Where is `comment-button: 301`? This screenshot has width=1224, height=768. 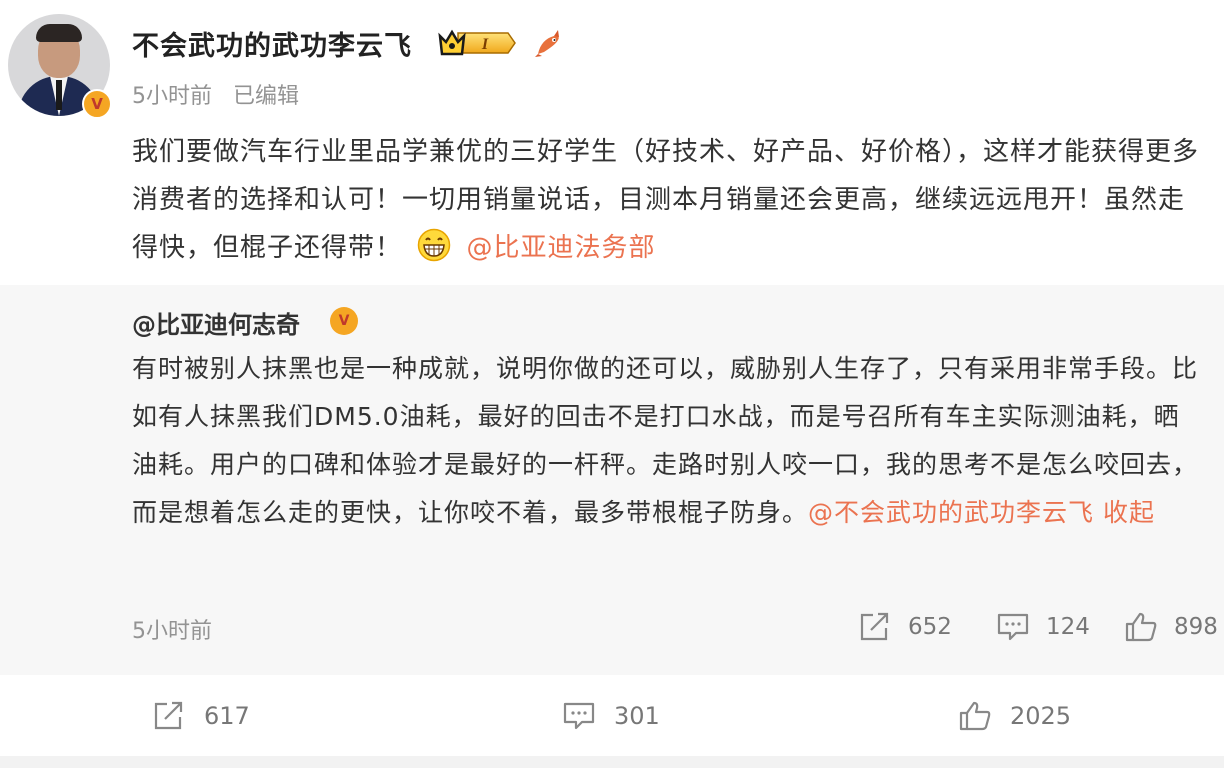
comment-button: 301 is located at coordinates (611, 716).